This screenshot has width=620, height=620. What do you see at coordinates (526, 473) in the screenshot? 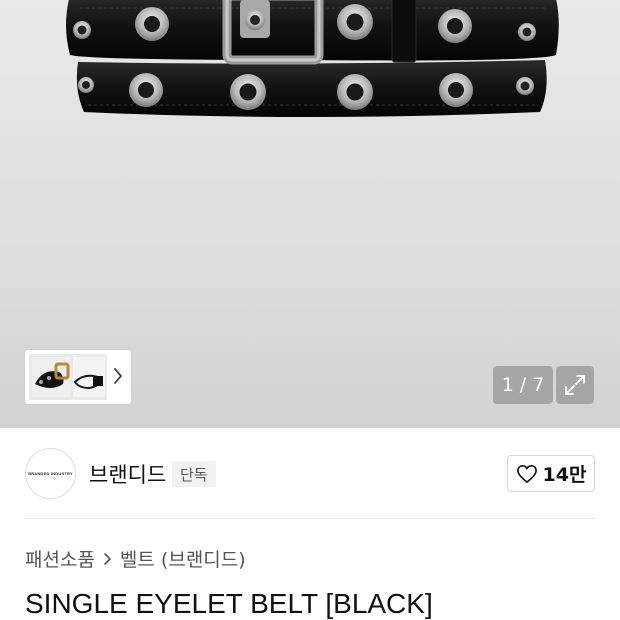
I see `heart-icon` at bounding box center [526, 473].